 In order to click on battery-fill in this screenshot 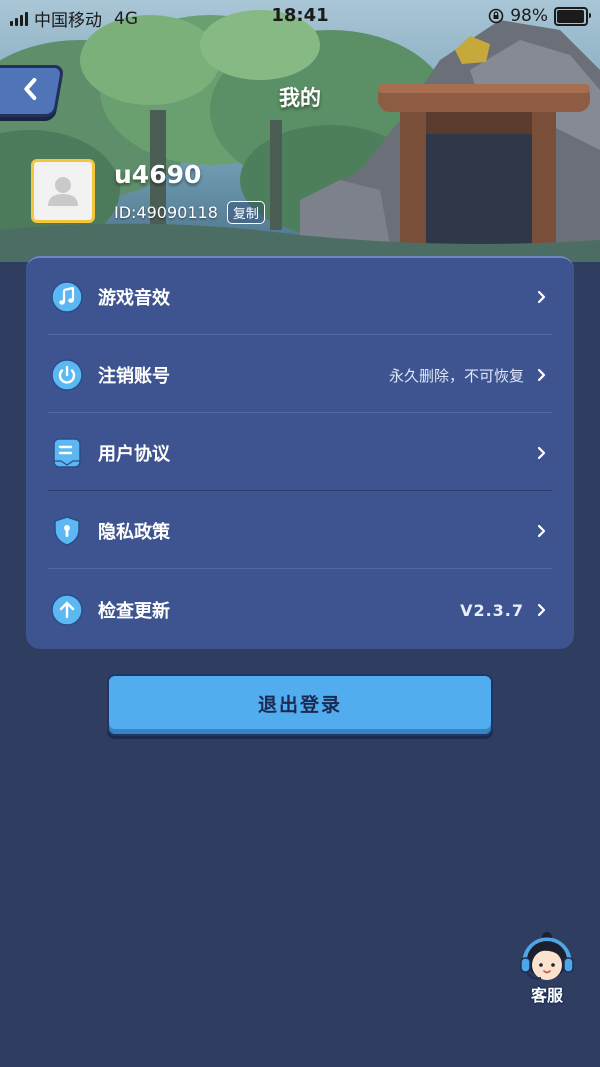, I will do `click(571, 16)`.